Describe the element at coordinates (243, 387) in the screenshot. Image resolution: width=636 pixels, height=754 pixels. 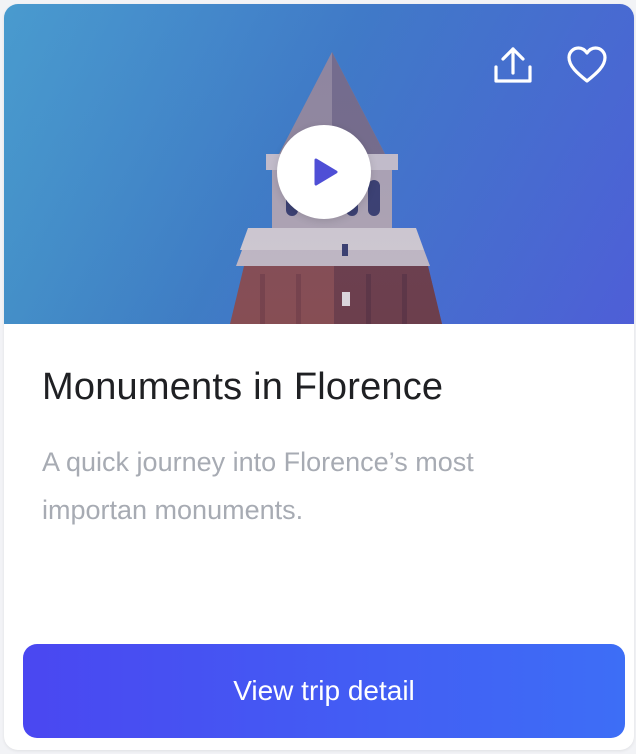
I see `trip-title: Monuments in Florence` at that location.